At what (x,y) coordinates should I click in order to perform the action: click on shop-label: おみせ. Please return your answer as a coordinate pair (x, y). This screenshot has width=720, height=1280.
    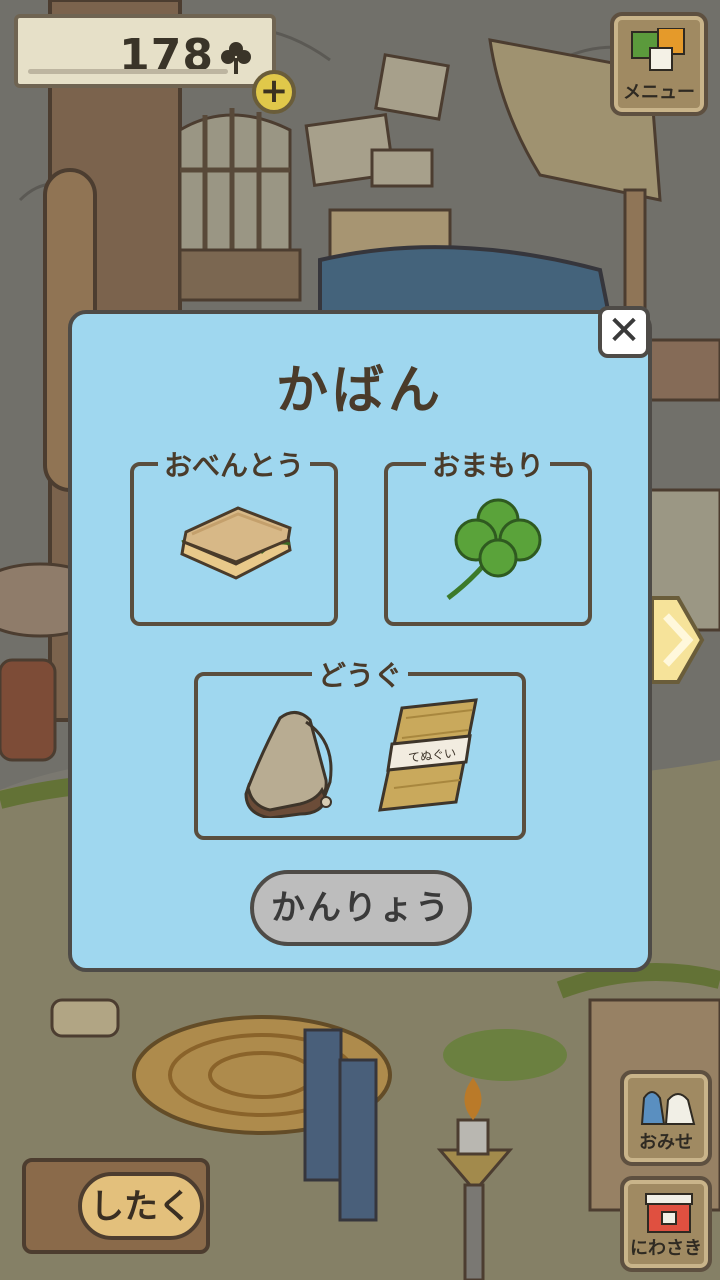
    Looking at the image, I should click on (666, 1142).